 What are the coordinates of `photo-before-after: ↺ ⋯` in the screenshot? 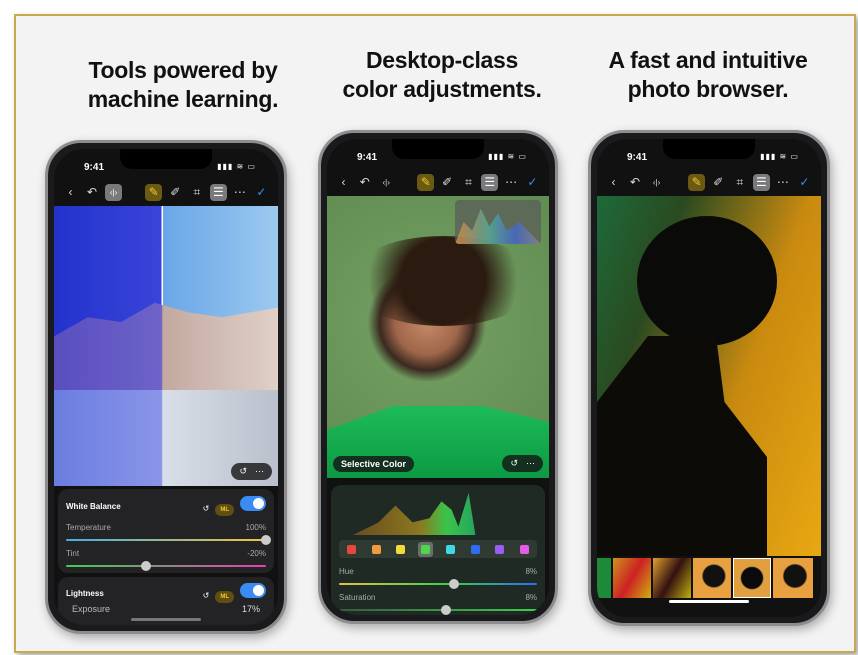 It's located at (166, 346).